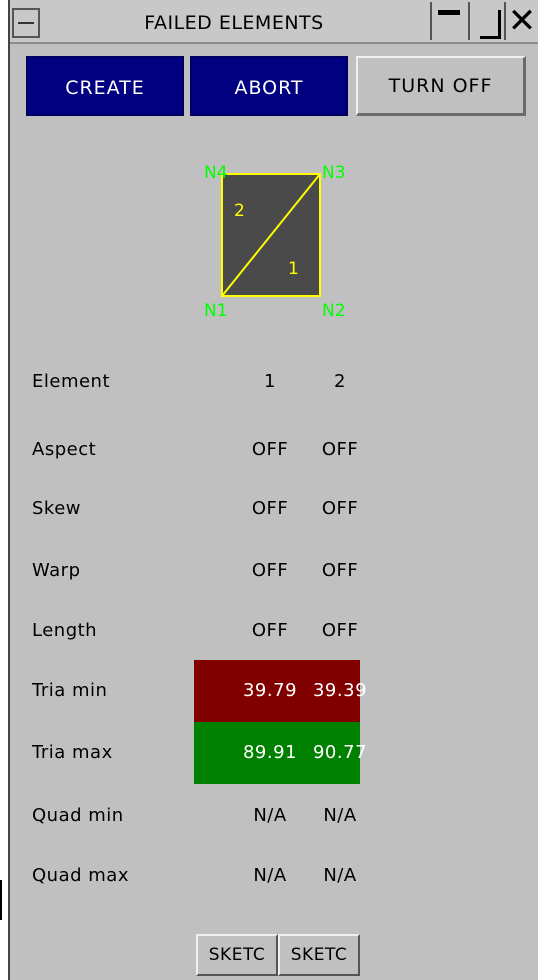 The height and width of the screenshot is (980, 538). I want to click on abort-button: ABORT, so click(269, 86).